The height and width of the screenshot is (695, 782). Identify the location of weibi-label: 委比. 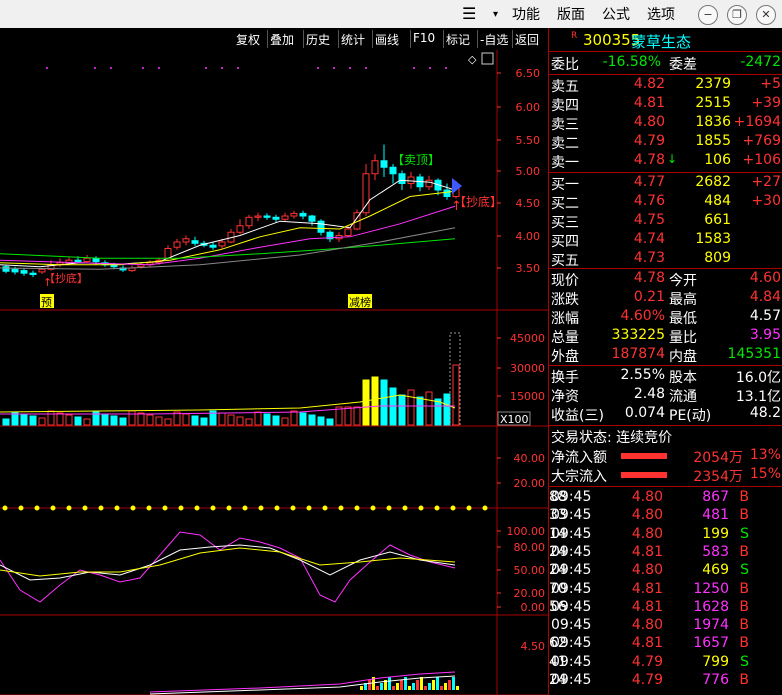
(565, 65).